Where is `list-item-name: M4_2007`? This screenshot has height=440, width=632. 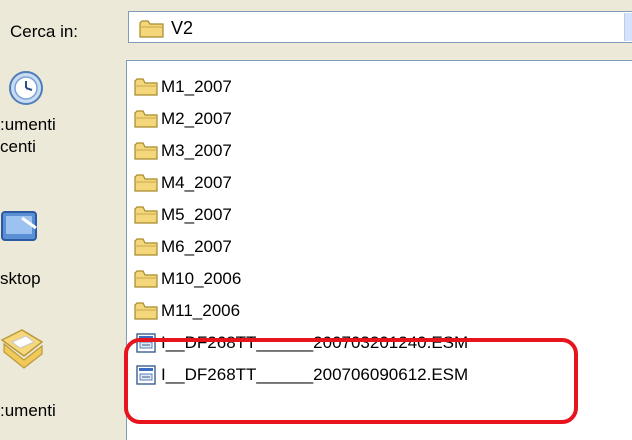 list-item-name: M4_2007 is located at coordinates (196, 182).